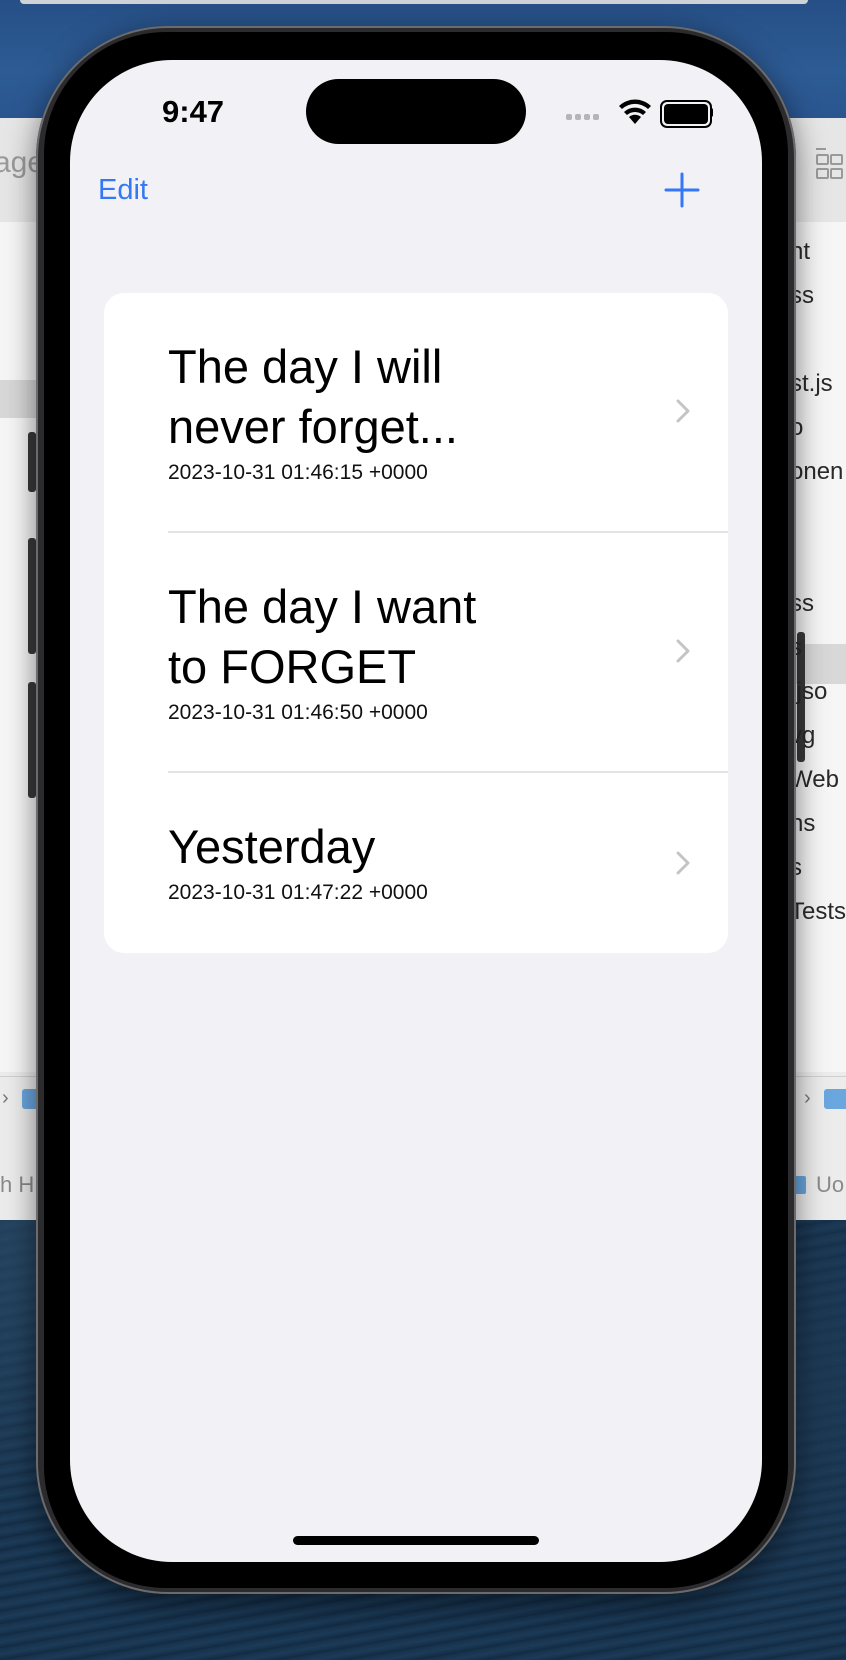 Image resolution: width=846 pixels, height=1660 pixels. What do you see at coordinates (416, 863) in the screenshot?
I see `list-item: Yesterday 2023-10-31 01:47:22 +0000` at bounding box center [416, 863].